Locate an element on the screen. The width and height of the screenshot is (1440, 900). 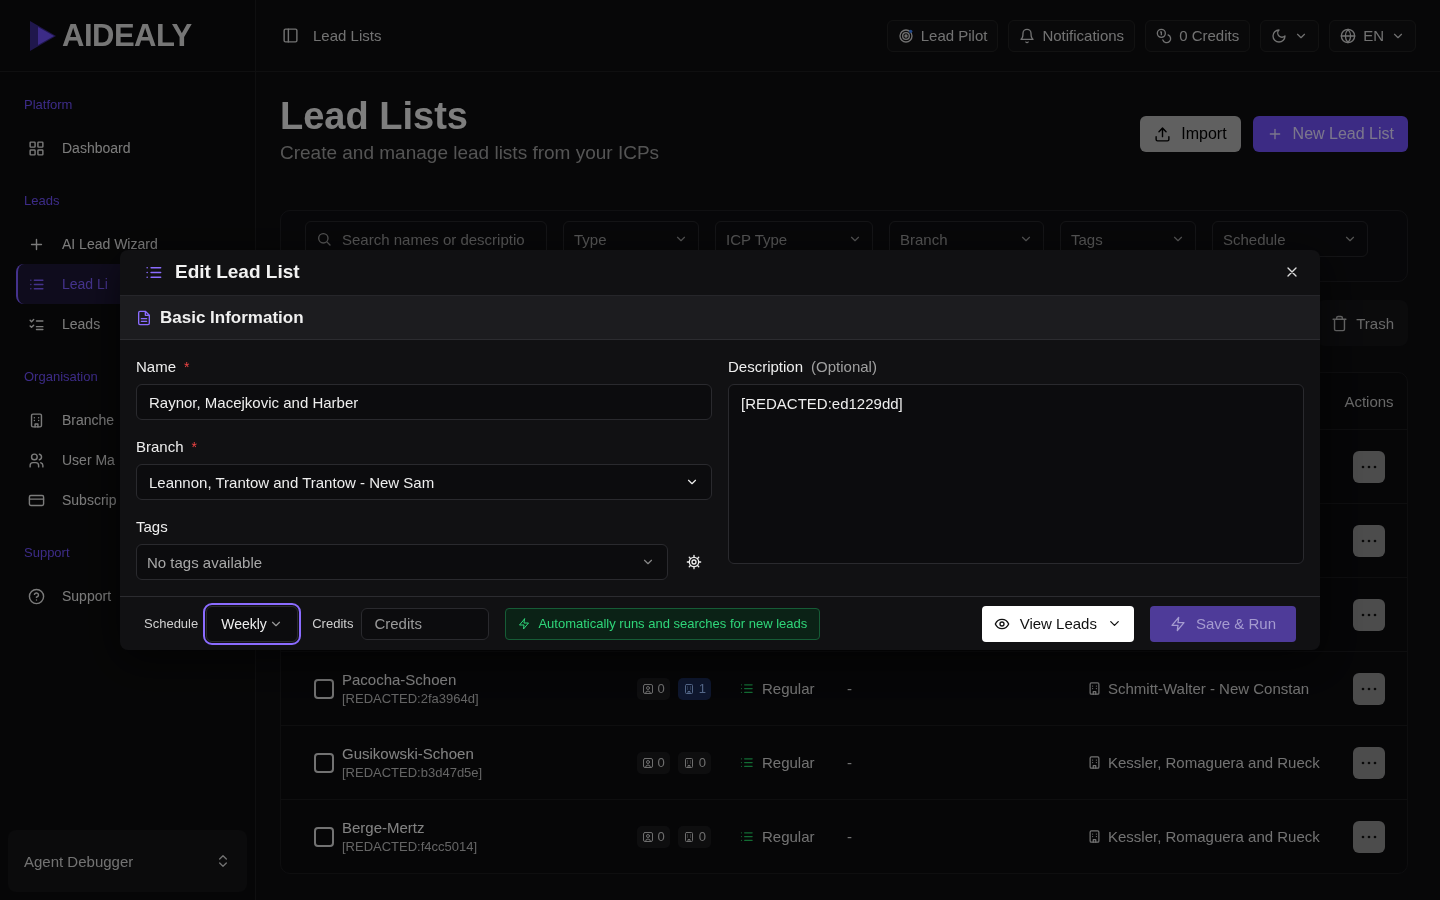
field-label: Credits is located at coordinates (333, 624).